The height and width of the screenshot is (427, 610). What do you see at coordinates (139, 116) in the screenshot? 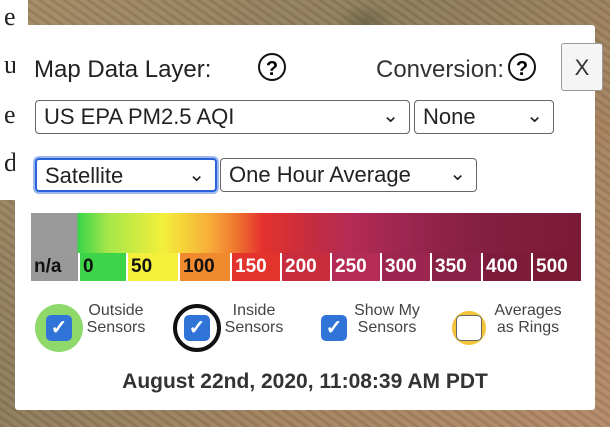
I see `data-layer-select-value: US EPA PM2.5 AQI` at bounding box center [139, 116].